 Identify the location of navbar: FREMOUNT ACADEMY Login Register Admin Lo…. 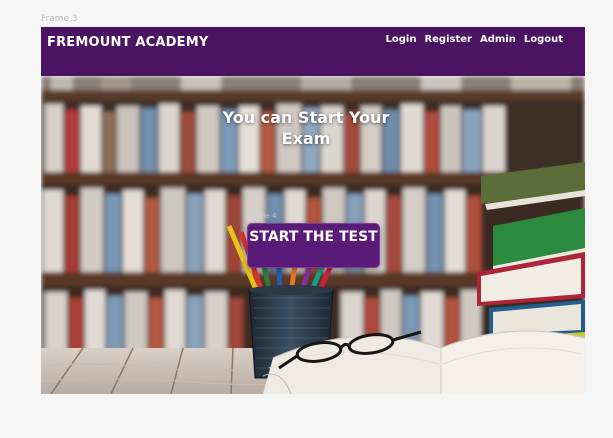
(313, 51).